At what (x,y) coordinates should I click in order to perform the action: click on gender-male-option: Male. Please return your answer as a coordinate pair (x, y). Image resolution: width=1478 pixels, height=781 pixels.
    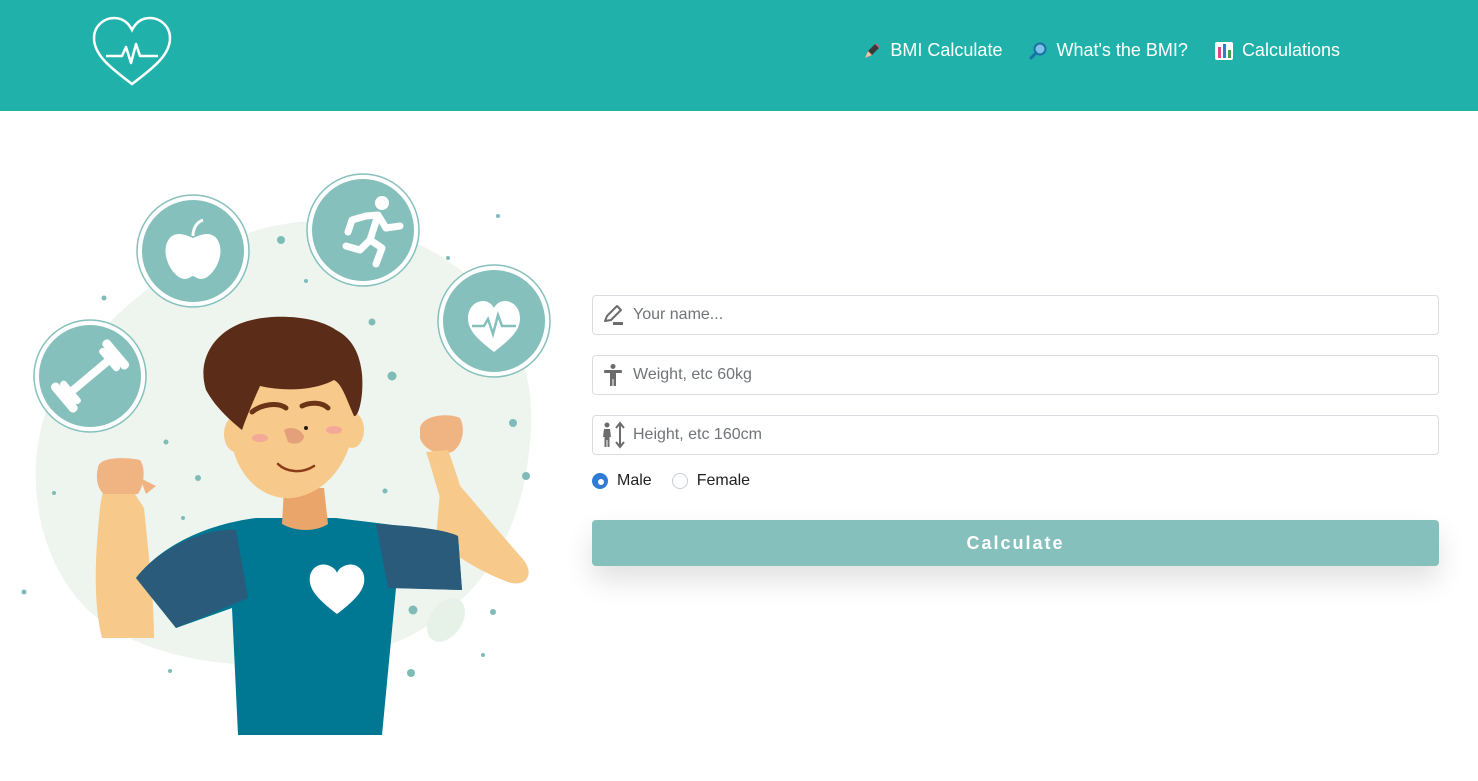
    Looking at the image, I should click on (622, 481).